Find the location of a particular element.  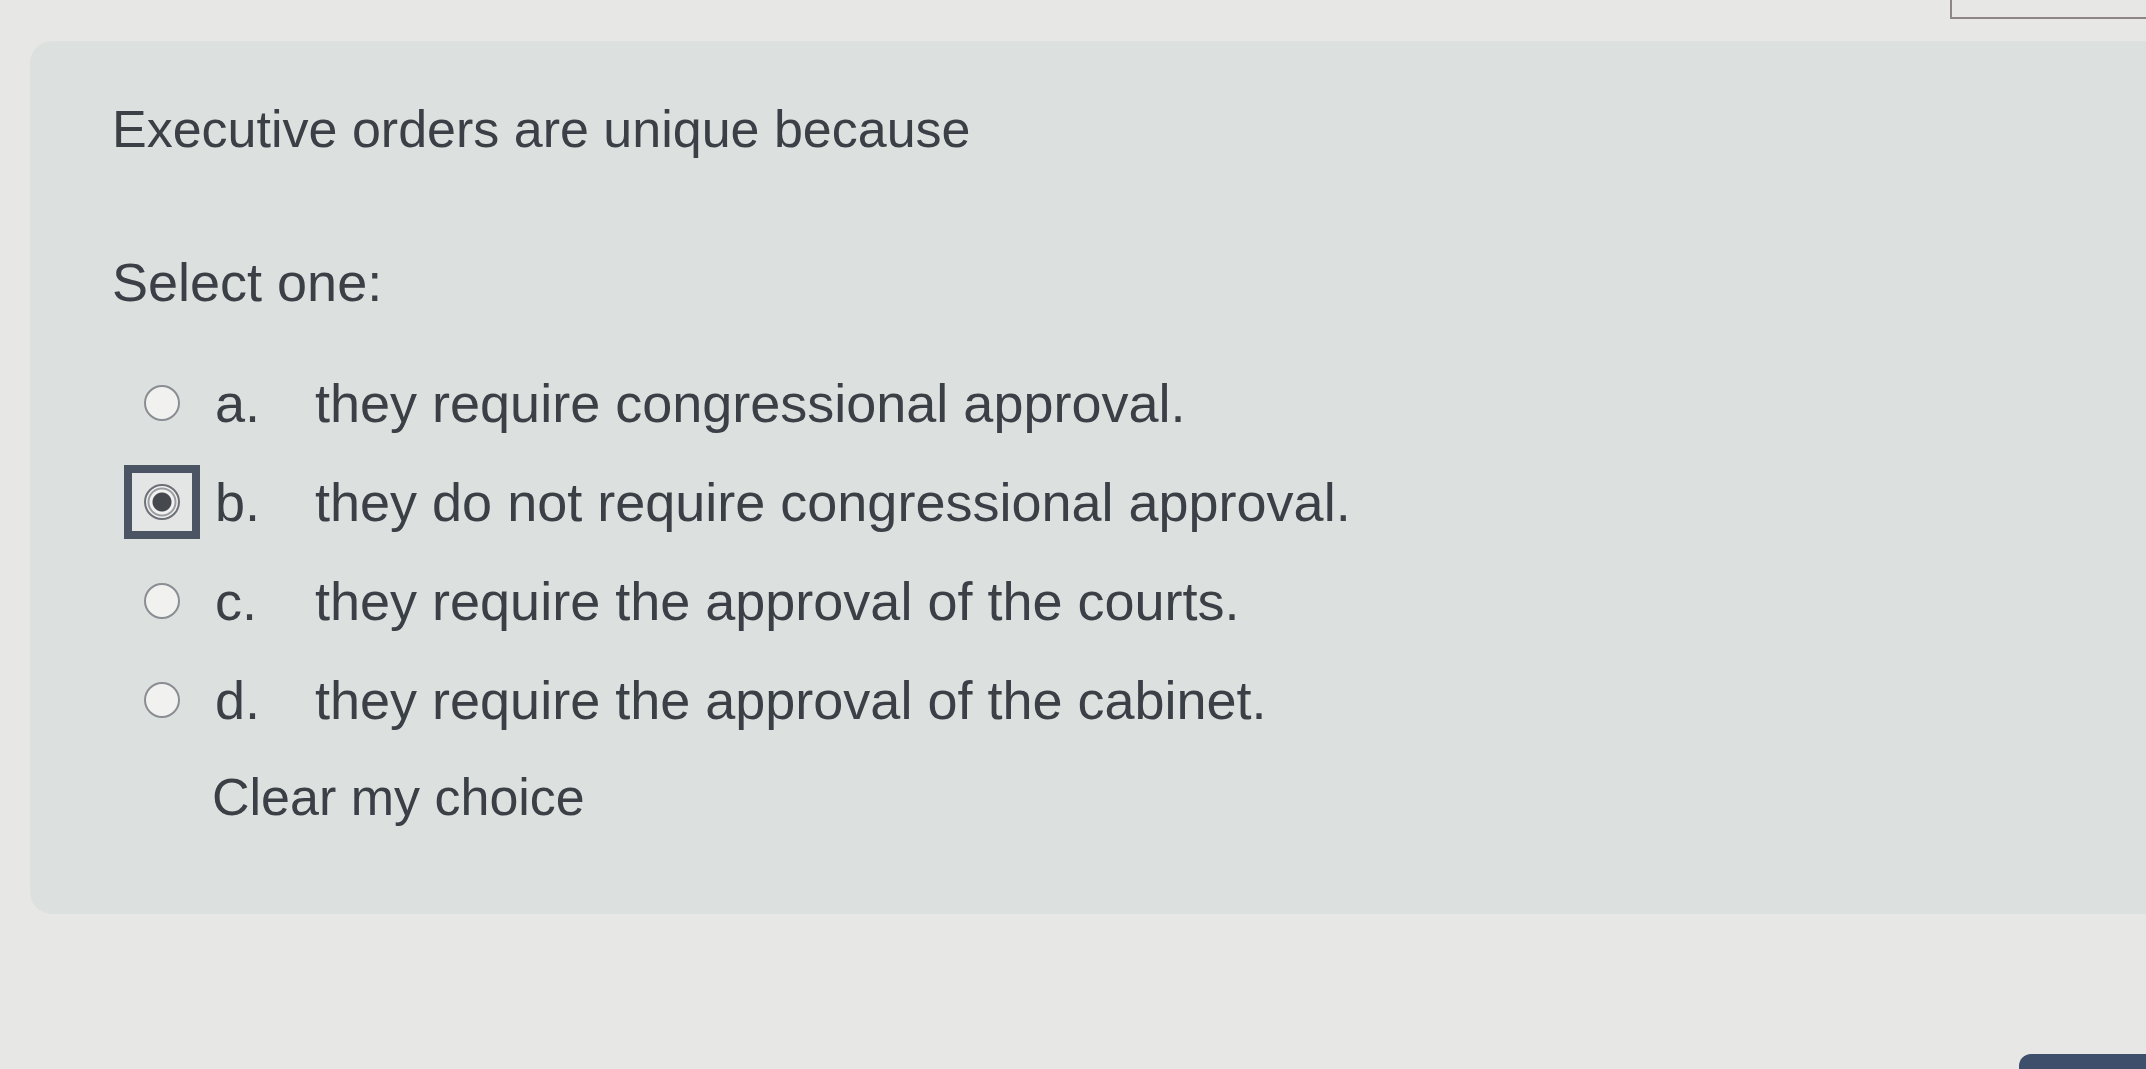

option-text: they require congressional approval. is located at coordinates (750, 402).